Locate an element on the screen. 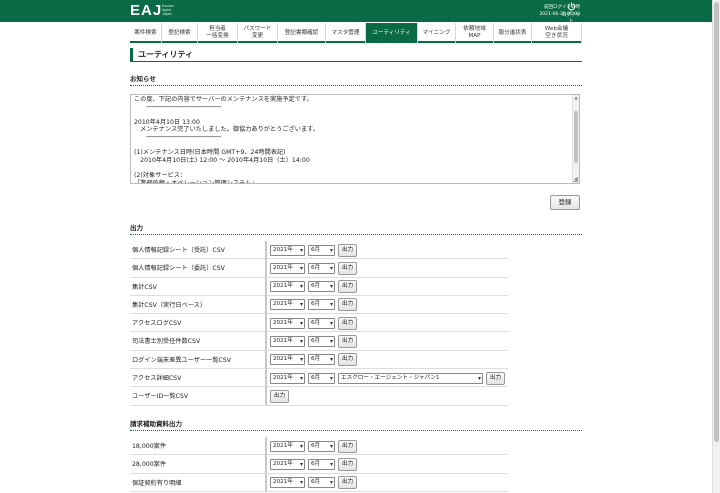 The height and width of the screenshot is (493, 720). row-label: 保証契約有り明細 is located at coordinates (157, 483).